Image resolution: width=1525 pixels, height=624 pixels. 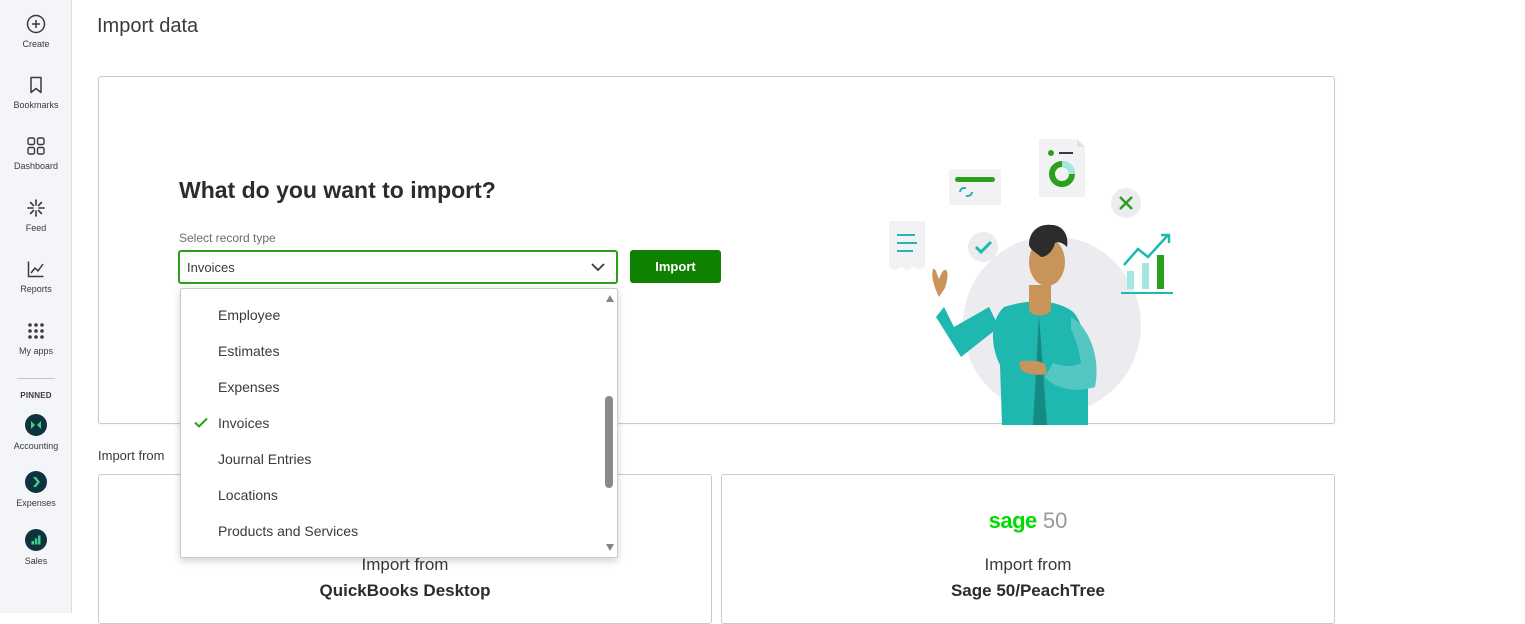 What do you see at coordinates (36, 105) in the screenshot?
I see `nav-label: Bookmarks` at bounding box center [36, 105].